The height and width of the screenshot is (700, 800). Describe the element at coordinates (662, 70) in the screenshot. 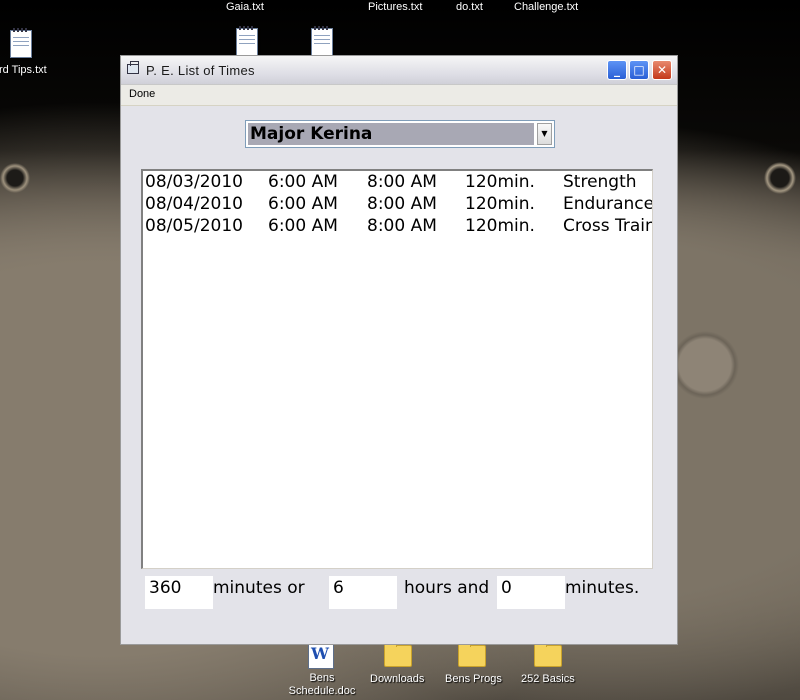

I see `close-button: ✕` at that location.